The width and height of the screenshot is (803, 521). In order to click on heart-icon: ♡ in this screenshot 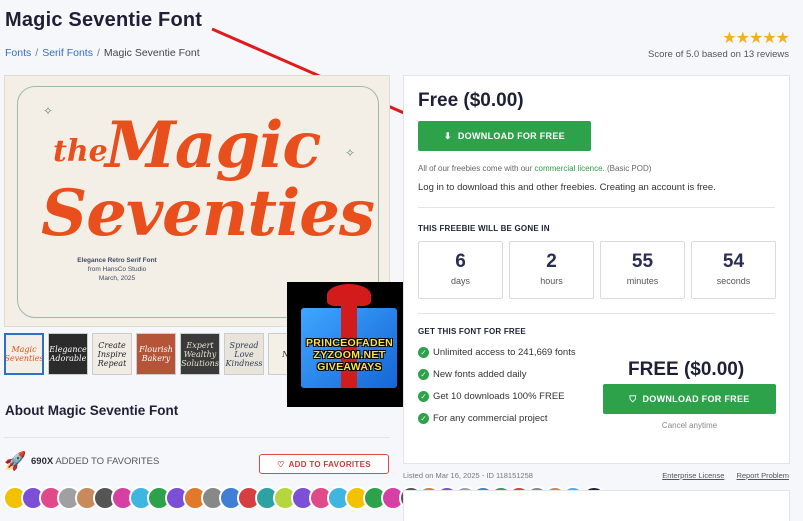, I will do `click(281, 464)`.